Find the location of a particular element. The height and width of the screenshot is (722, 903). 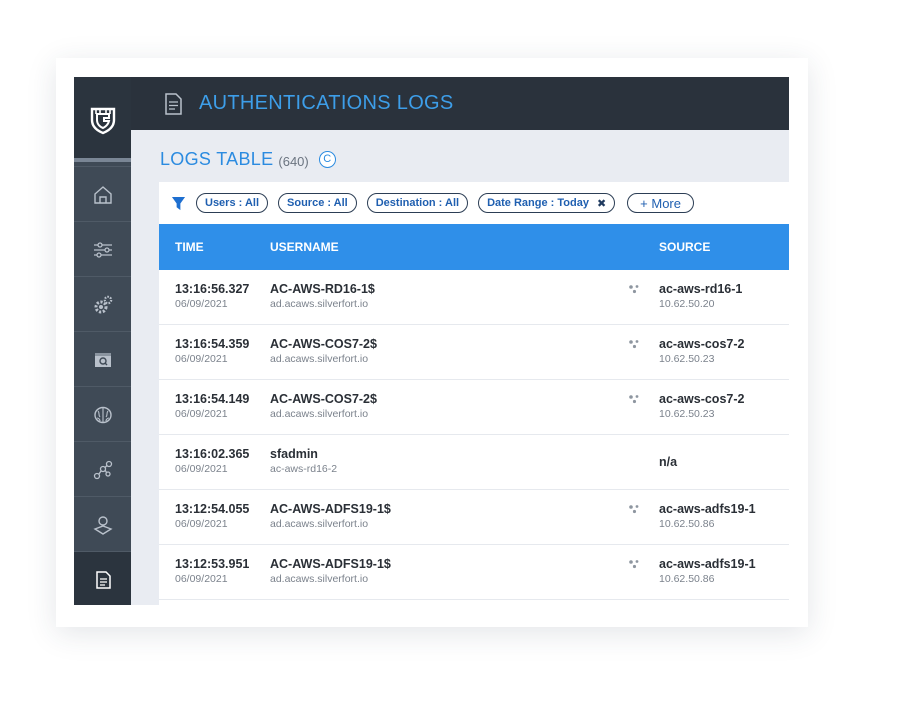

username-value: sfadmin is located at coordinates (294, 454).